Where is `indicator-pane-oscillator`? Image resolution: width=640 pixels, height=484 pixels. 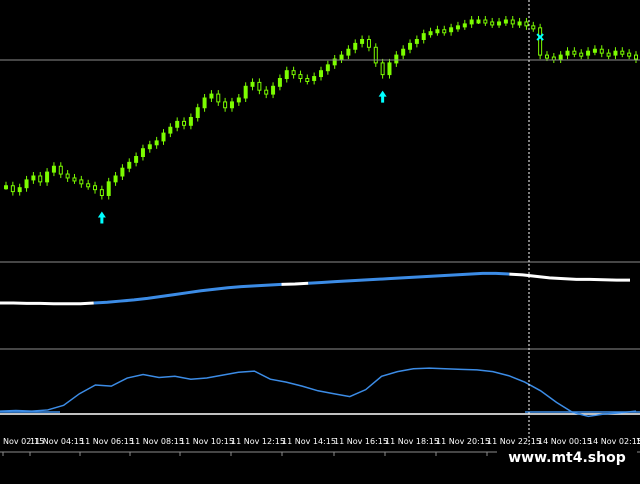
indicator-pane-oscillator is located at coordinates (320, 392).